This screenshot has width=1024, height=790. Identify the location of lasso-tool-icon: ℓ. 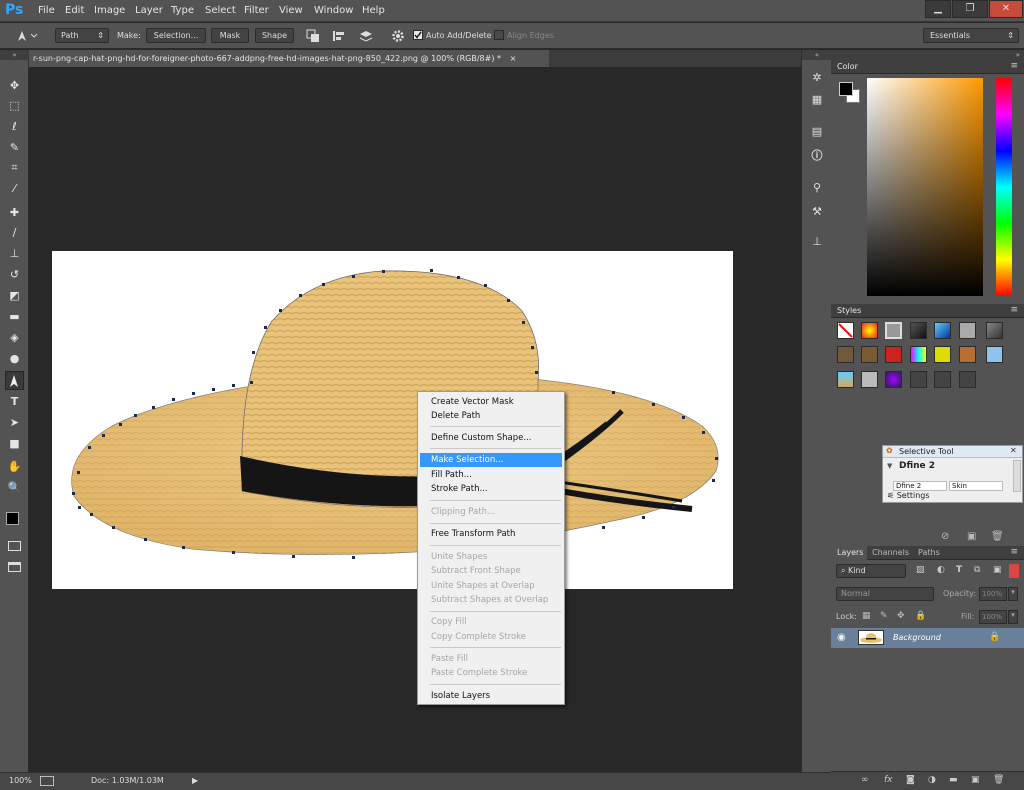
(14, 126).